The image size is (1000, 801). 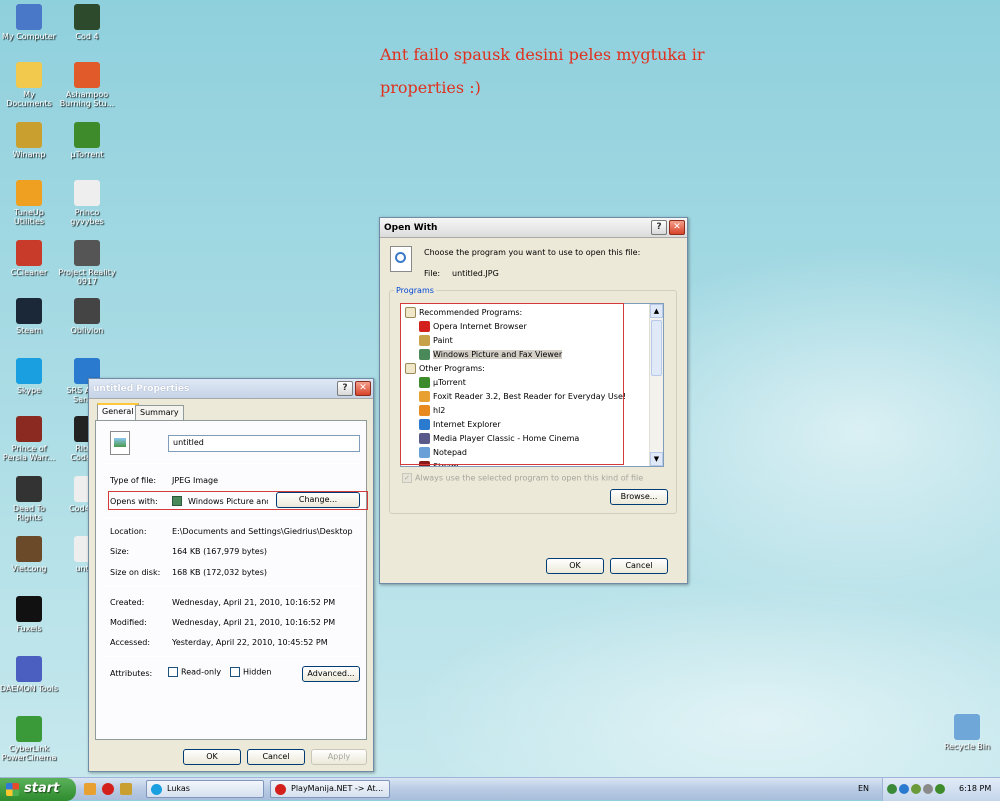 I want to click on security-icon, so click(x=916, y=789).